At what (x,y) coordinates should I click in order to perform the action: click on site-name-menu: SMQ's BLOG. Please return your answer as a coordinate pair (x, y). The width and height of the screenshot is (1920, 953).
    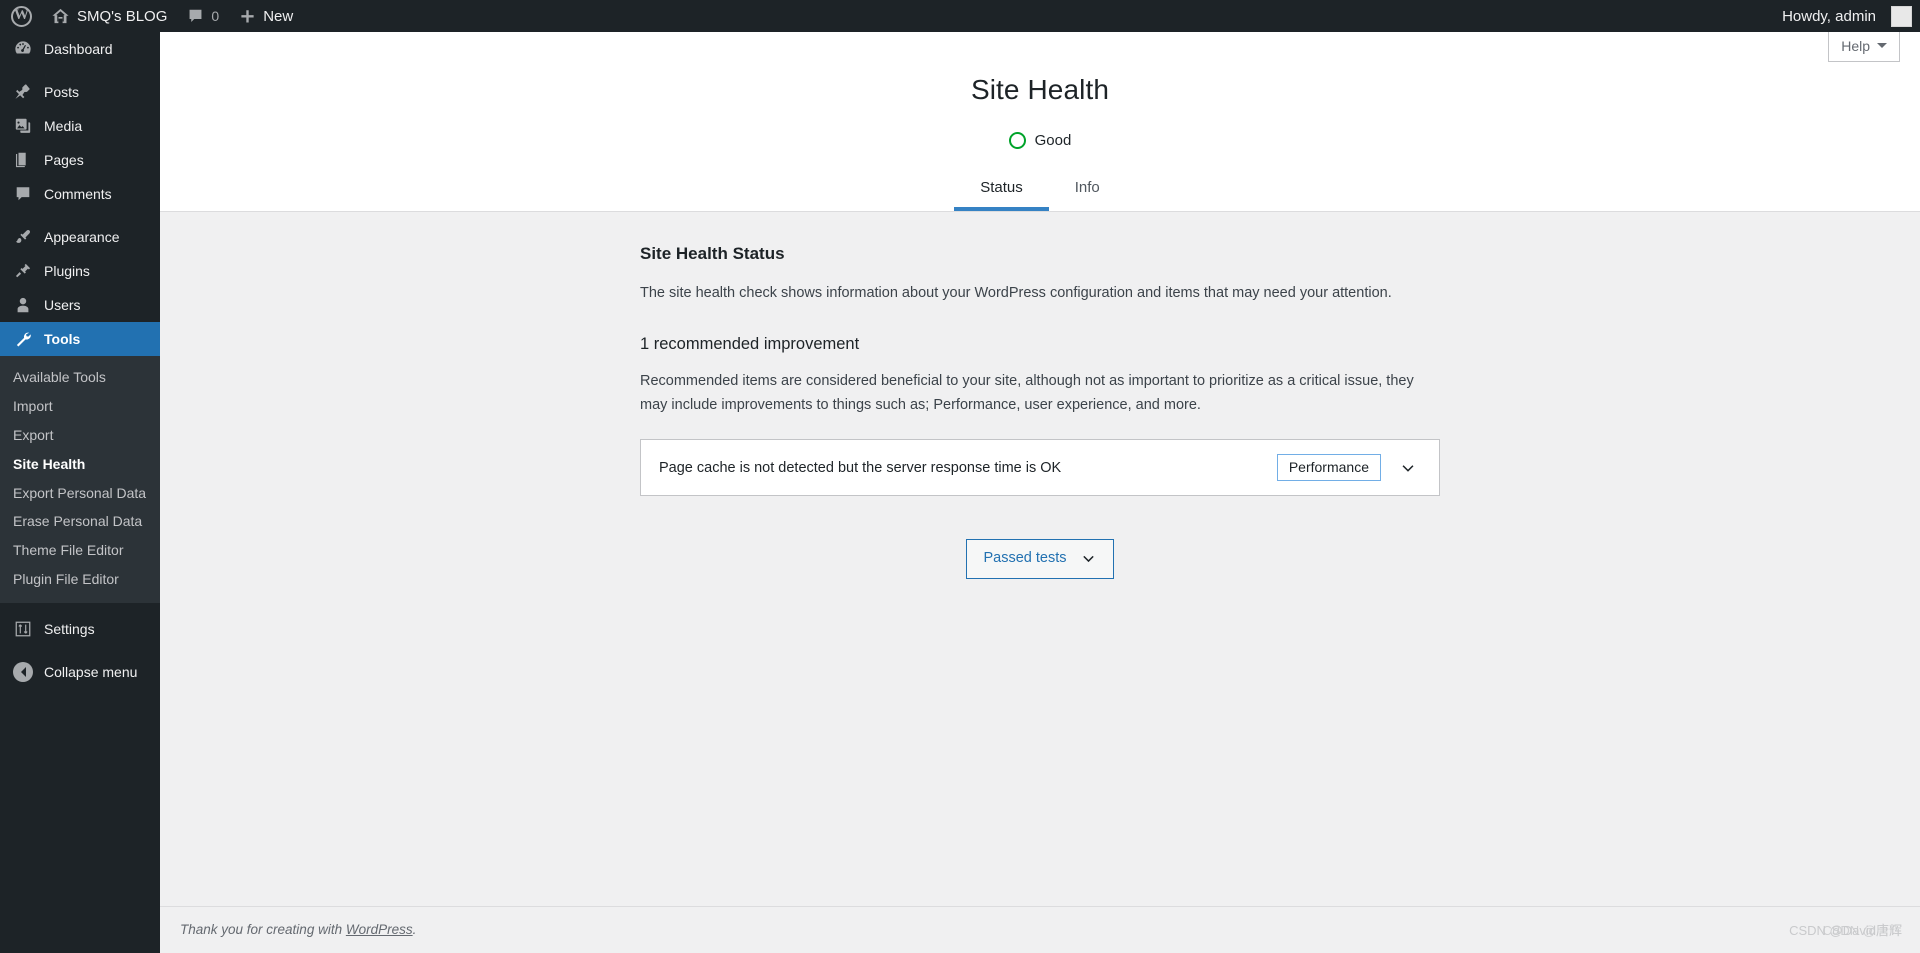
    Looking at the image, I should click on (109, 16).